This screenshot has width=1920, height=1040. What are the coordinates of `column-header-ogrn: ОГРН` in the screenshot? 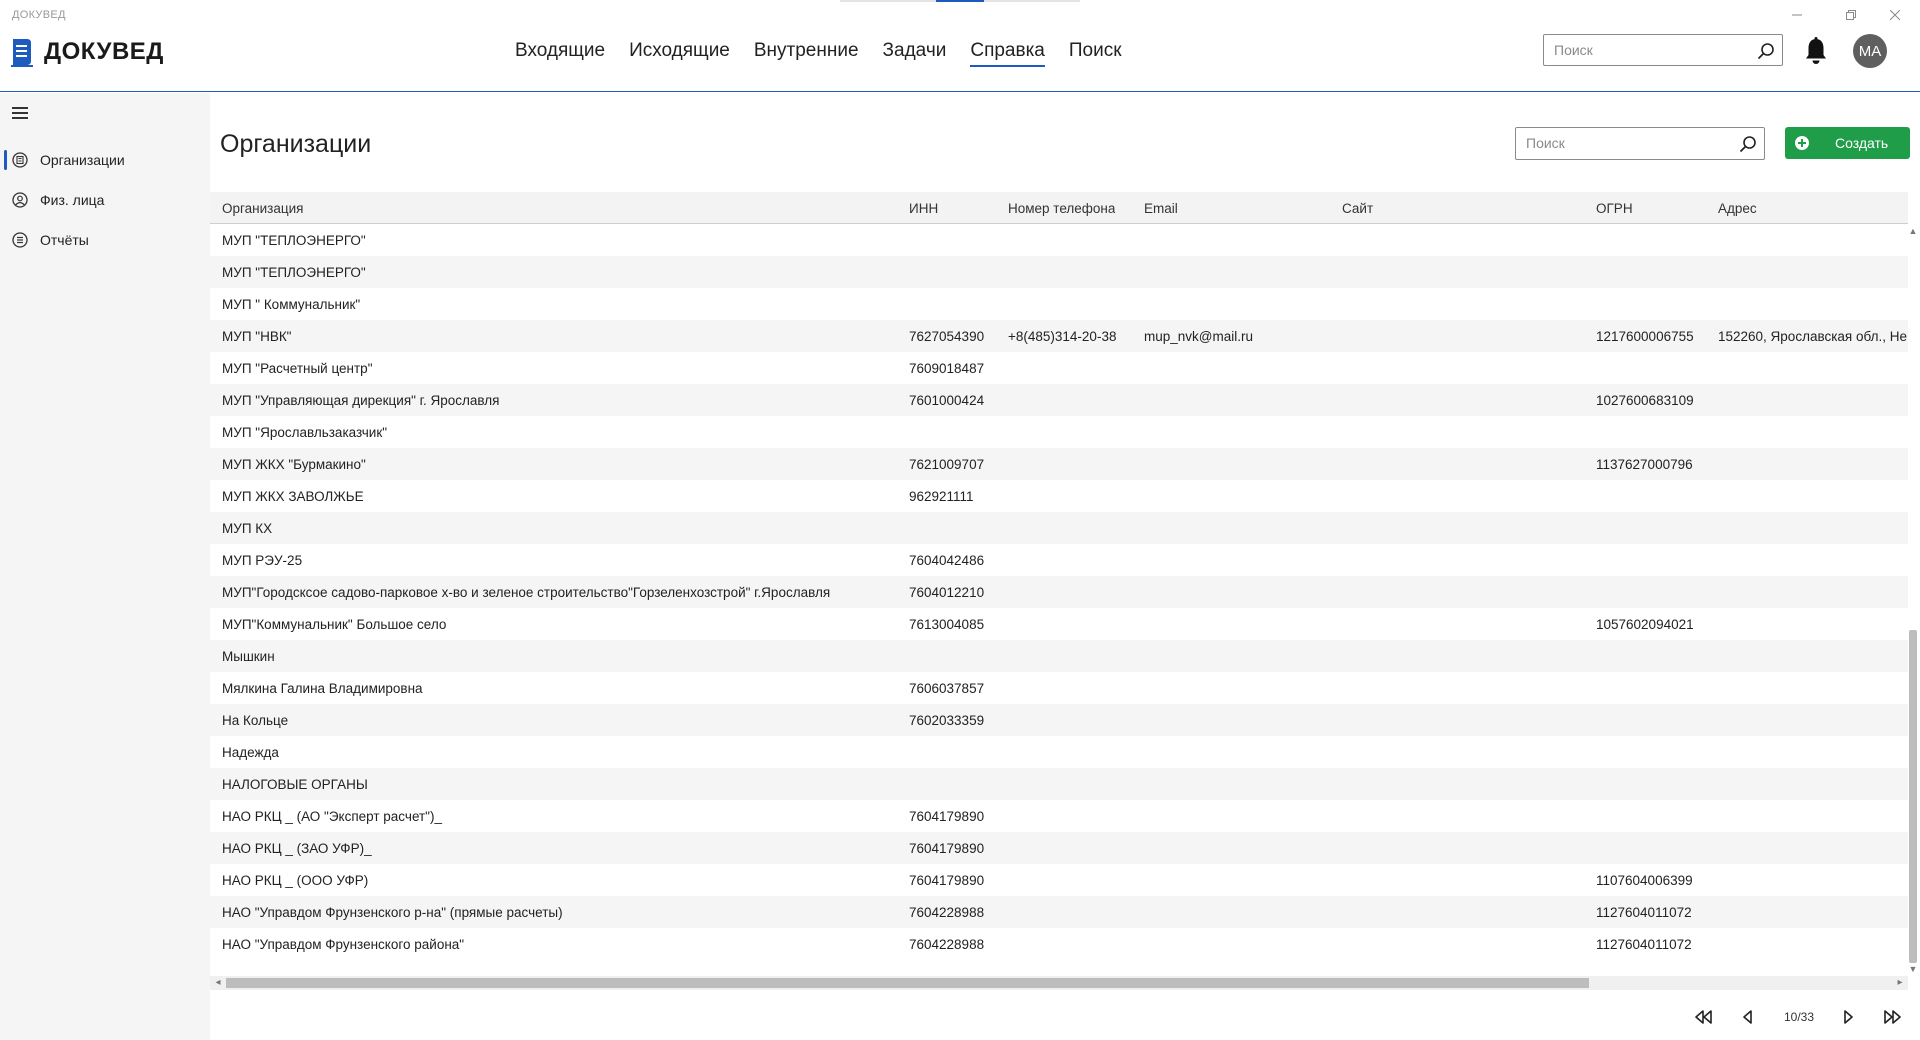 It's located at (1614, 208).